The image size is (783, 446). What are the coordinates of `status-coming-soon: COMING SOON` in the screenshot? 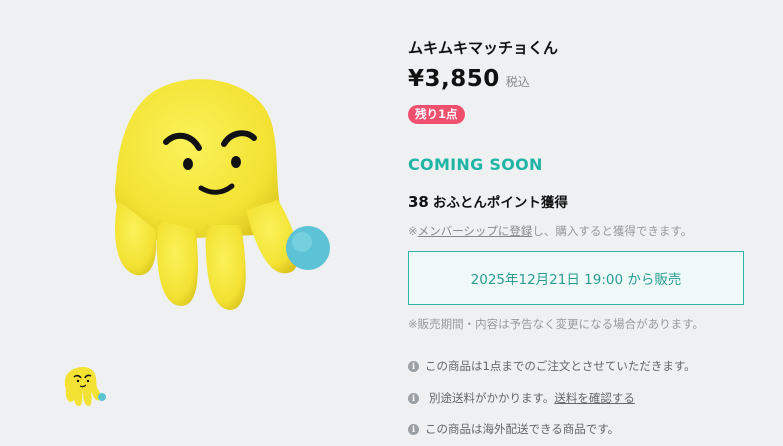 It's located at (475, 164).